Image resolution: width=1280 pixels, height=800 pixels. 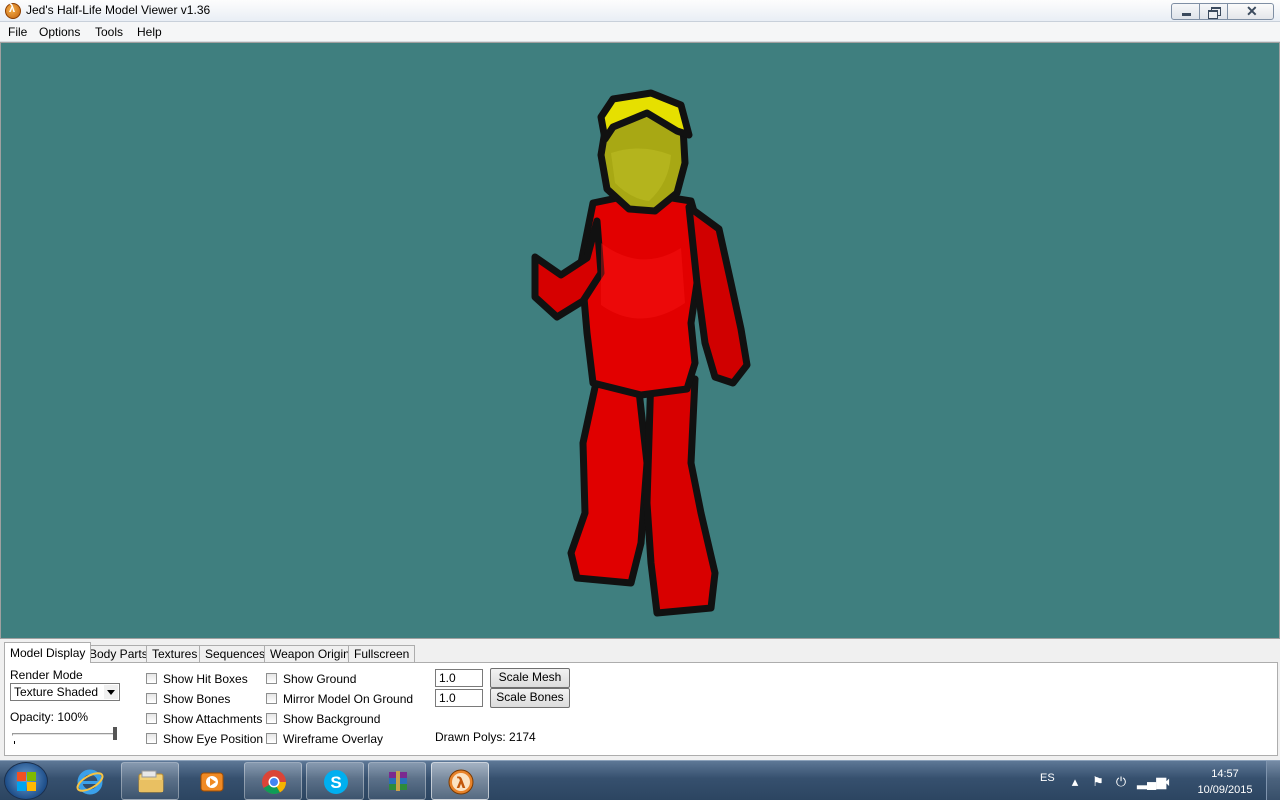 What do you see at coordinates (1169, 782) in the screenshot?
I see `volume-icon: 🔈︎` at bounding box center [1169, 782].